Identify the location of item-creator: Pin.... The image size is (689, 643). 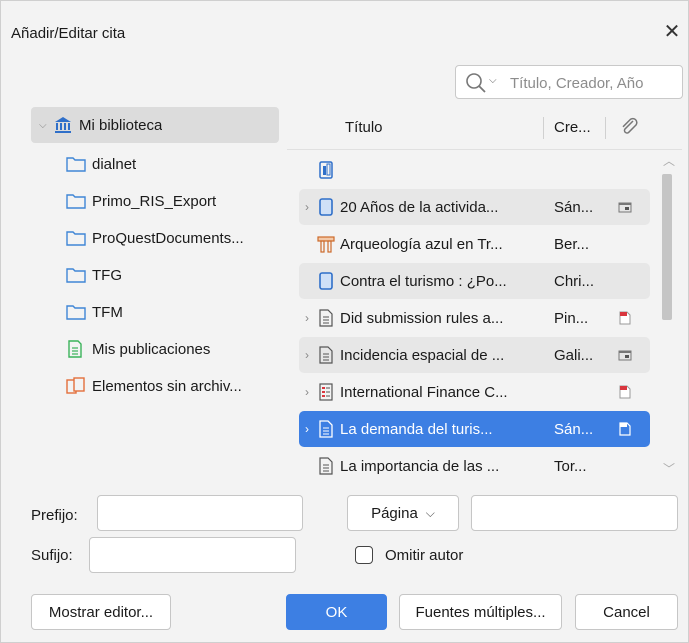
(571, 318).